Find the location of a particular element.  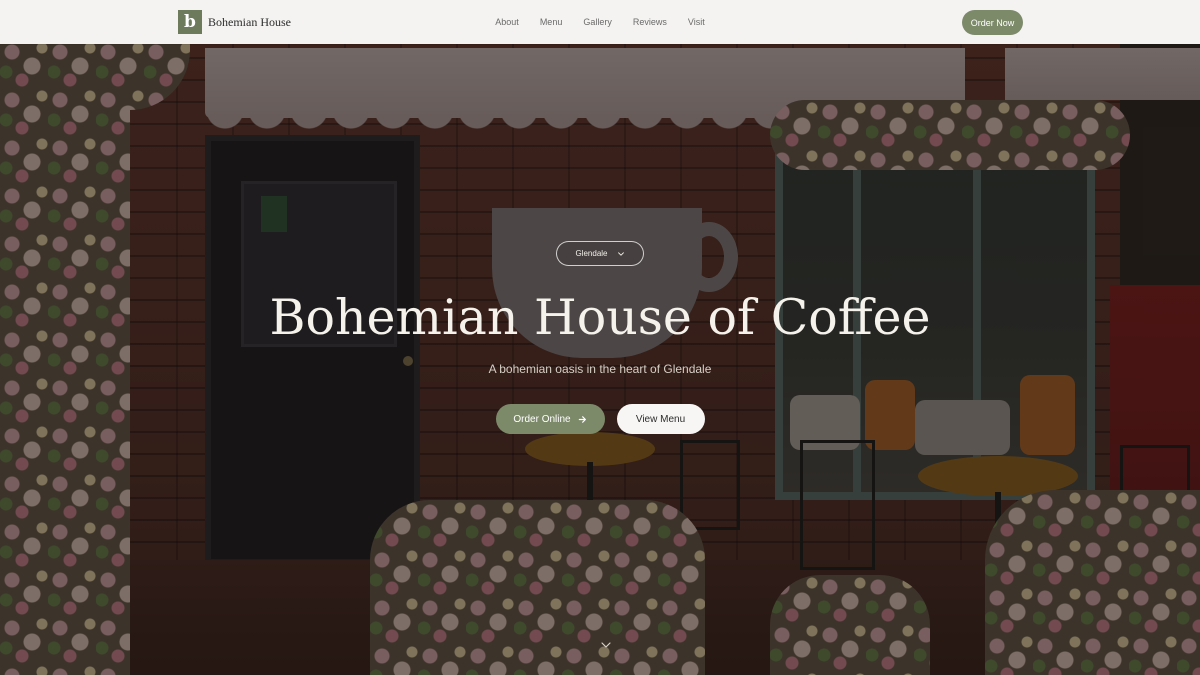

hero-buttons: Order Online View Menu is located at coordinates (600, 419).